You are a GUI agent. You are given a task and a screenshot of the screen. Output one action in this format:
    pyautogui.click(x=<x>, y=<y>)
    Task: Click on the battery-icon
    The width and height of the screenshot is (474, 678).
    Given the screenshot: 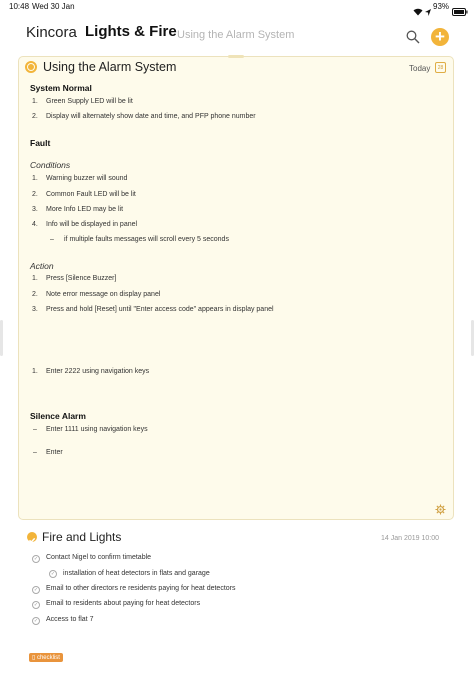 What is the action you would take?
    pyautogui.click(x=460, y=12)
    